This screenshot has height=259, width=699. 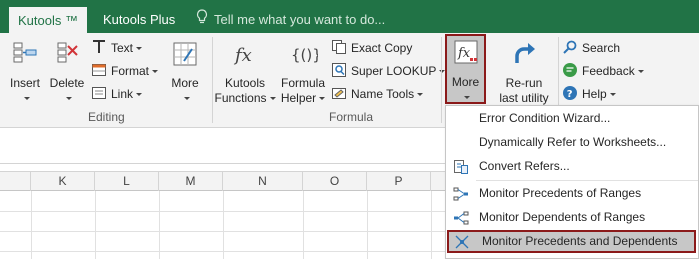 What do you see at coordinates (461, 167) in the screenshot?
I see `convert-refers-icon` at bounding box center [461, 167].